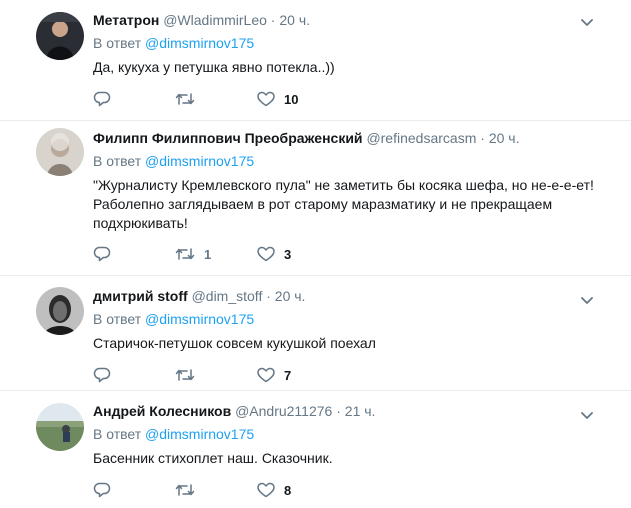  What do you see at coordinates (126, 20) in the screenshot?
I see `author-name: Метатрон` at bounding box center [126, 20].